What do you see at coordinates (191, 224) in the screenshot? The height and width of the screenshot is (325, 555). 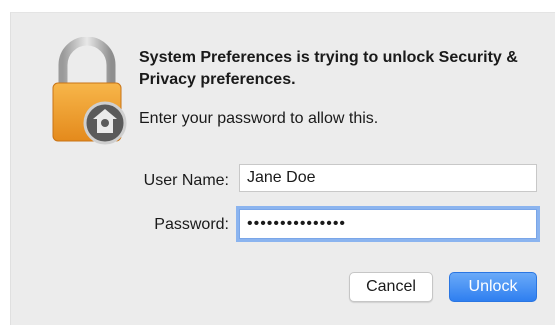 I see `password-label: Password:` at bounding box center [191, 224].